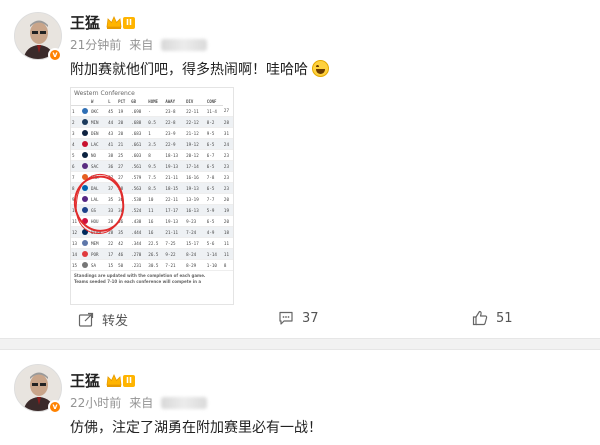 This screenshot has width=600, height=445. Describe the element at coordinates (76, 265) in the screenshot. I see `cell-rank: 15` at that location.